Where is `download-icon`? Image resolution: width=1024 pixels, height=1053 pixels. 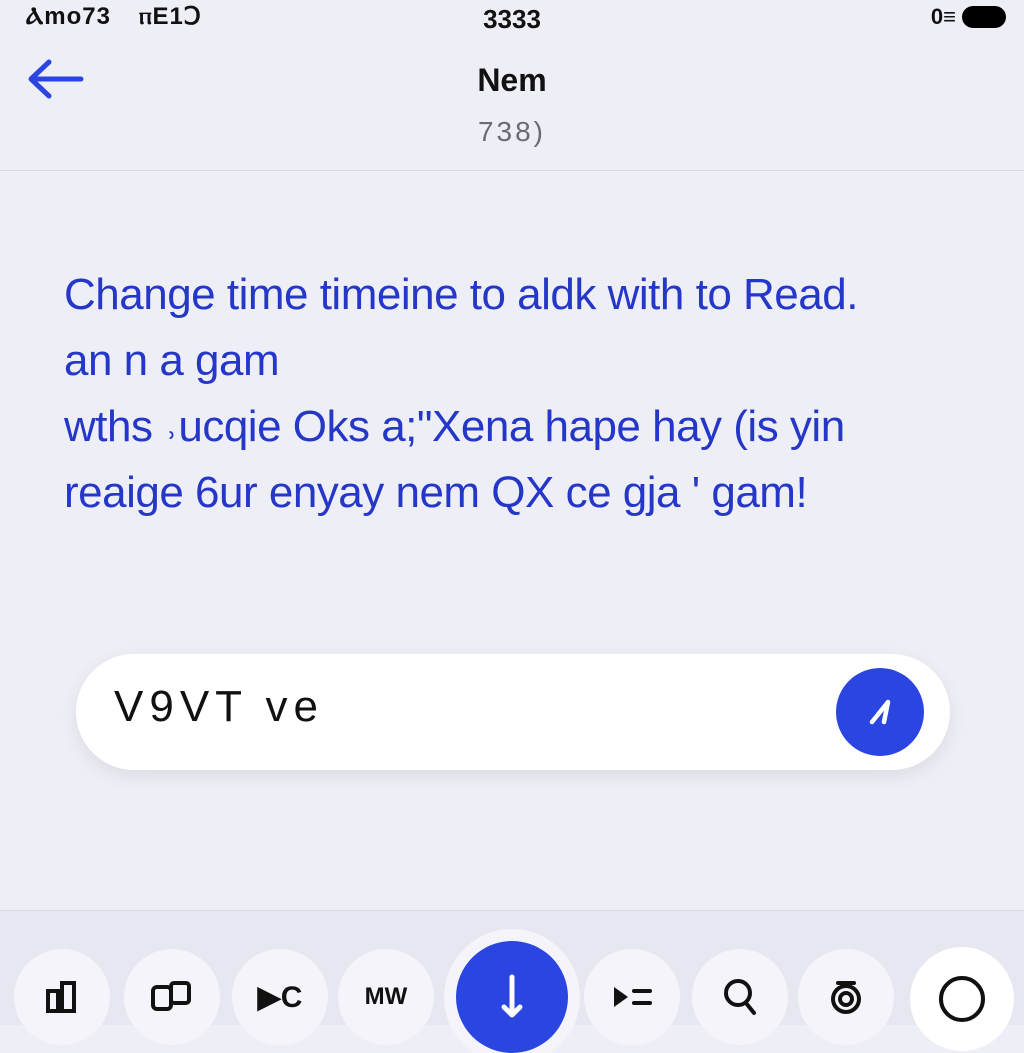
download-icon is located at coordinates (512, 996).